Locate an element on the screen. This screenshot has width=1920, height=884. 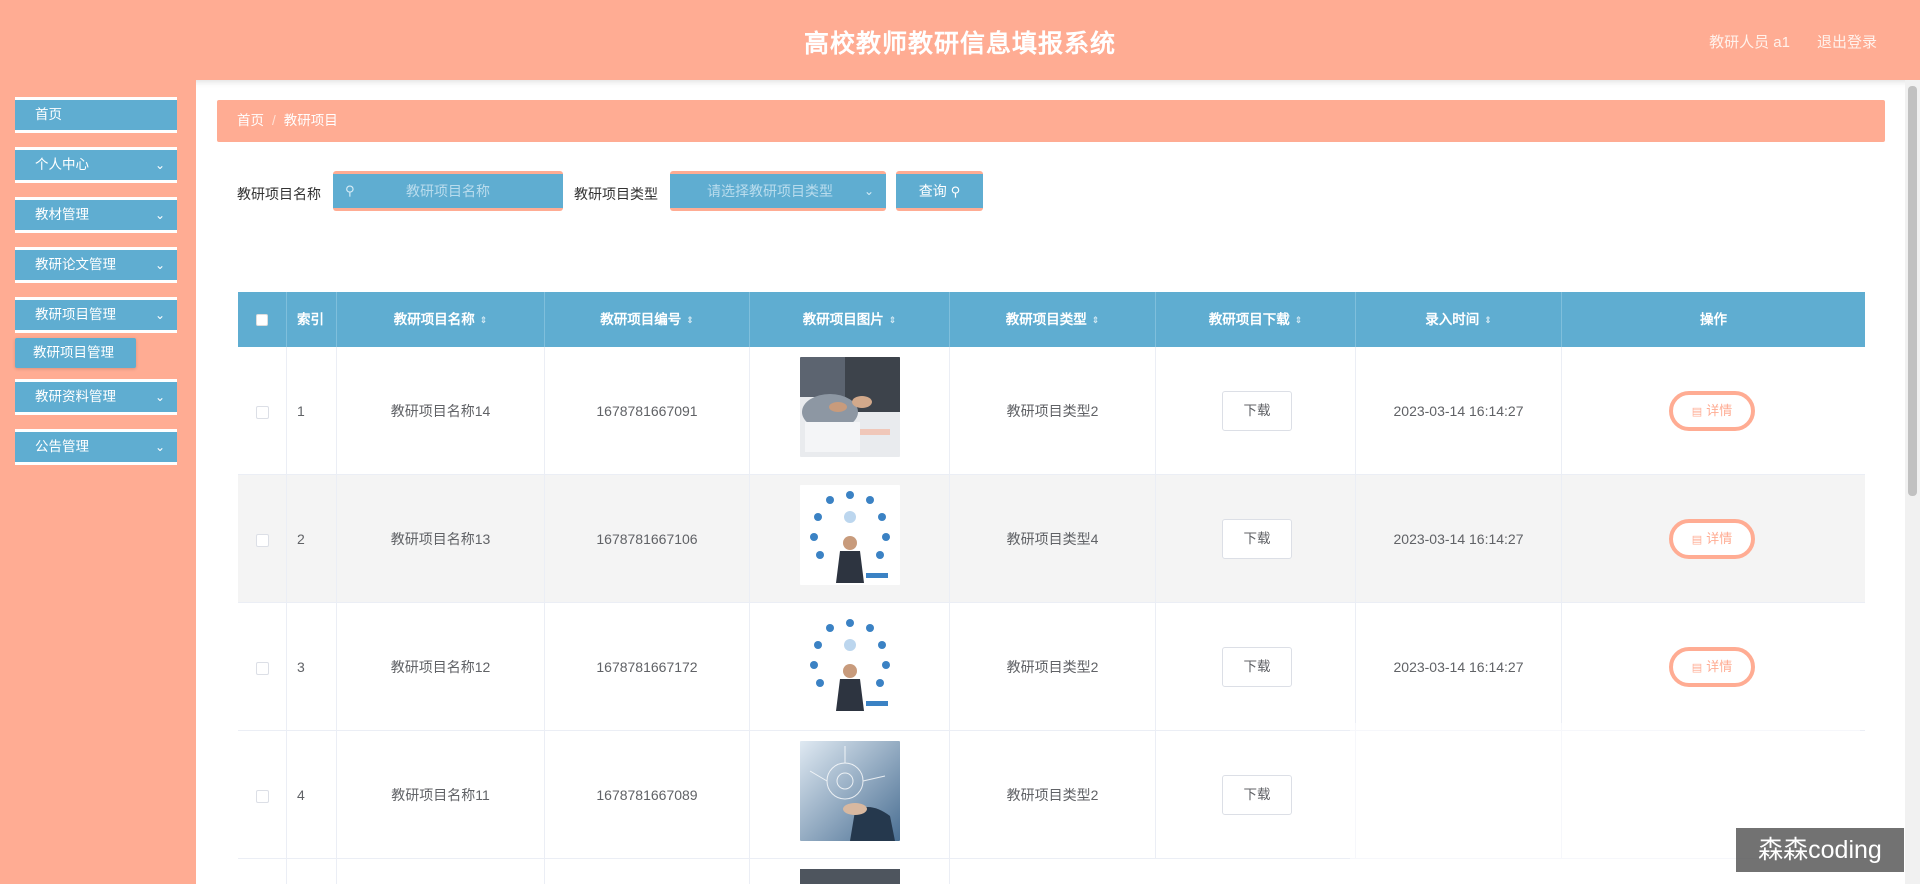
col-image: 教研项目图片 ⇕ is located at coordinates (850, 319).